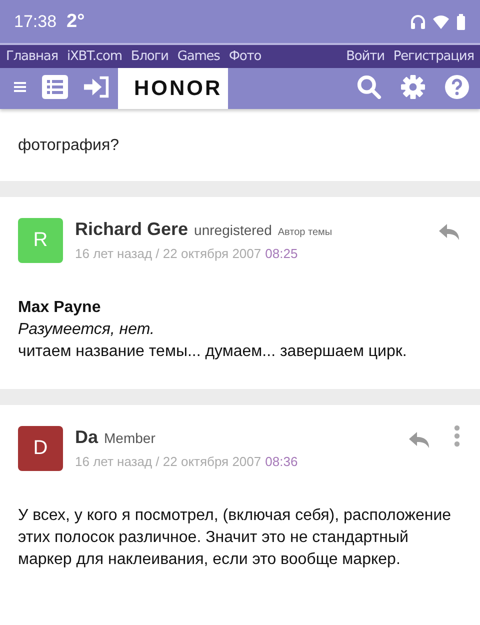 The image size is (480, 625). I want to click on nav-link: Регистрация, so click(433, 56).